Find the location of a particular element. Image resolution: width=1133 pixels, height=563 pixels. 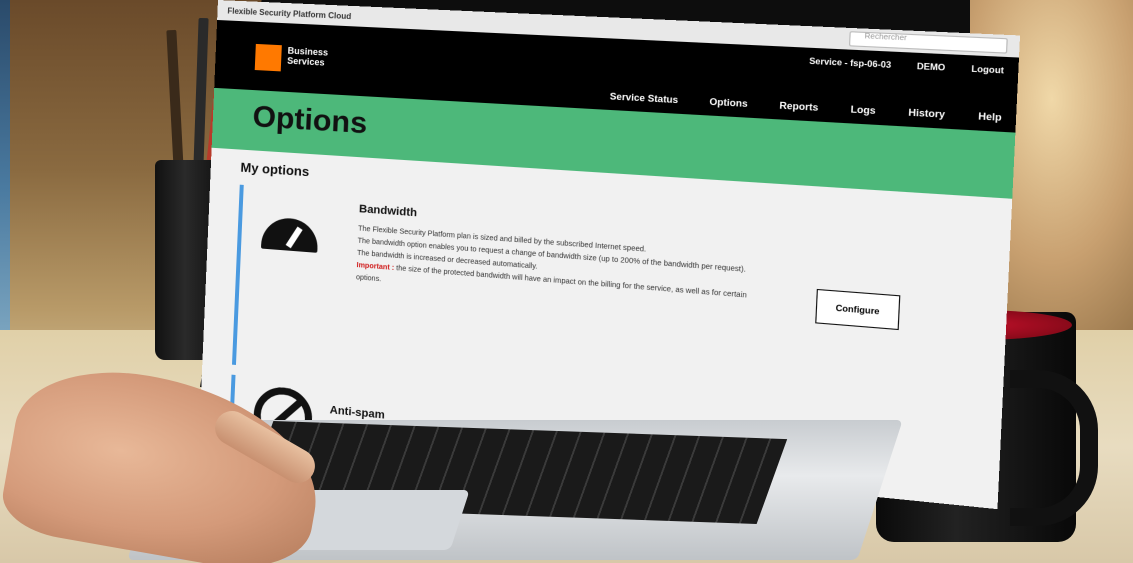

important-label: Important : is located at coordinates (375, 267).